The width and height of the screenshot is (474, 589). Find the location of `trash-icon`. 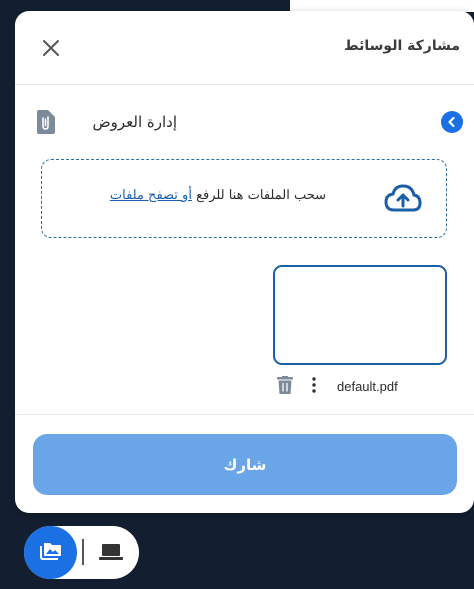

trash-icon is located at coordinates (285, 385).